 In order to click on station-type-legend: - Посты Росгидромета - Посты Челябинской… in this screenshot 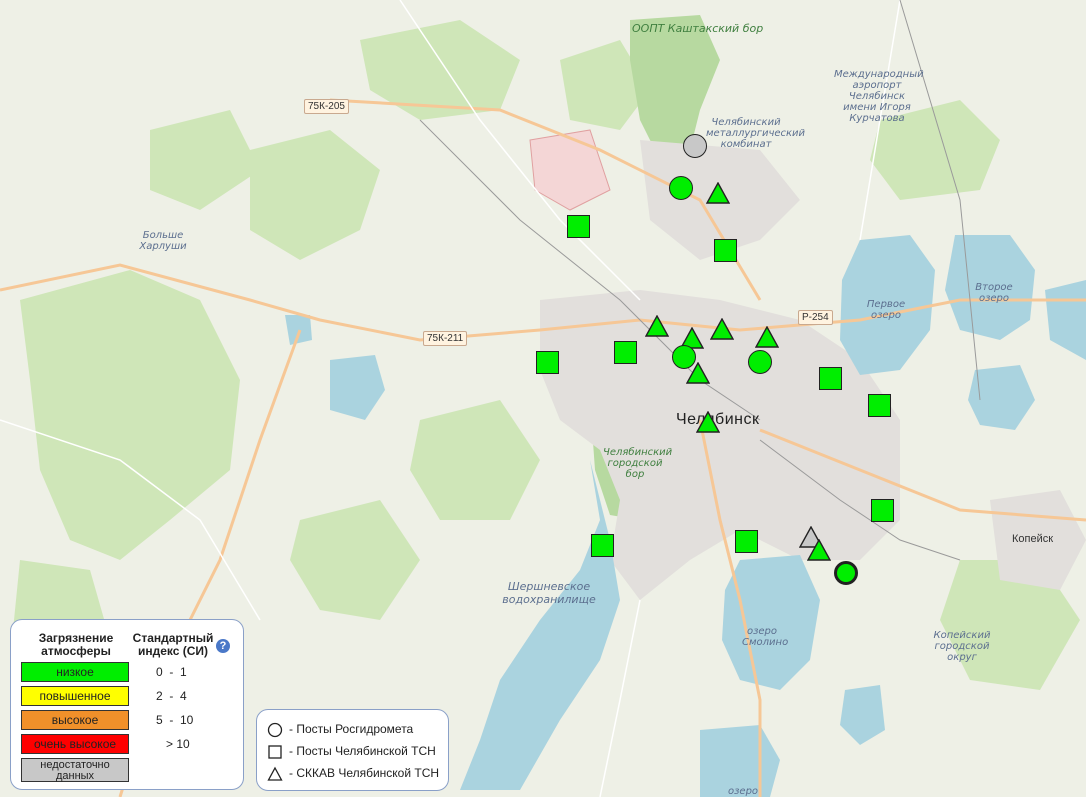, I will do `click(352, 750)`.